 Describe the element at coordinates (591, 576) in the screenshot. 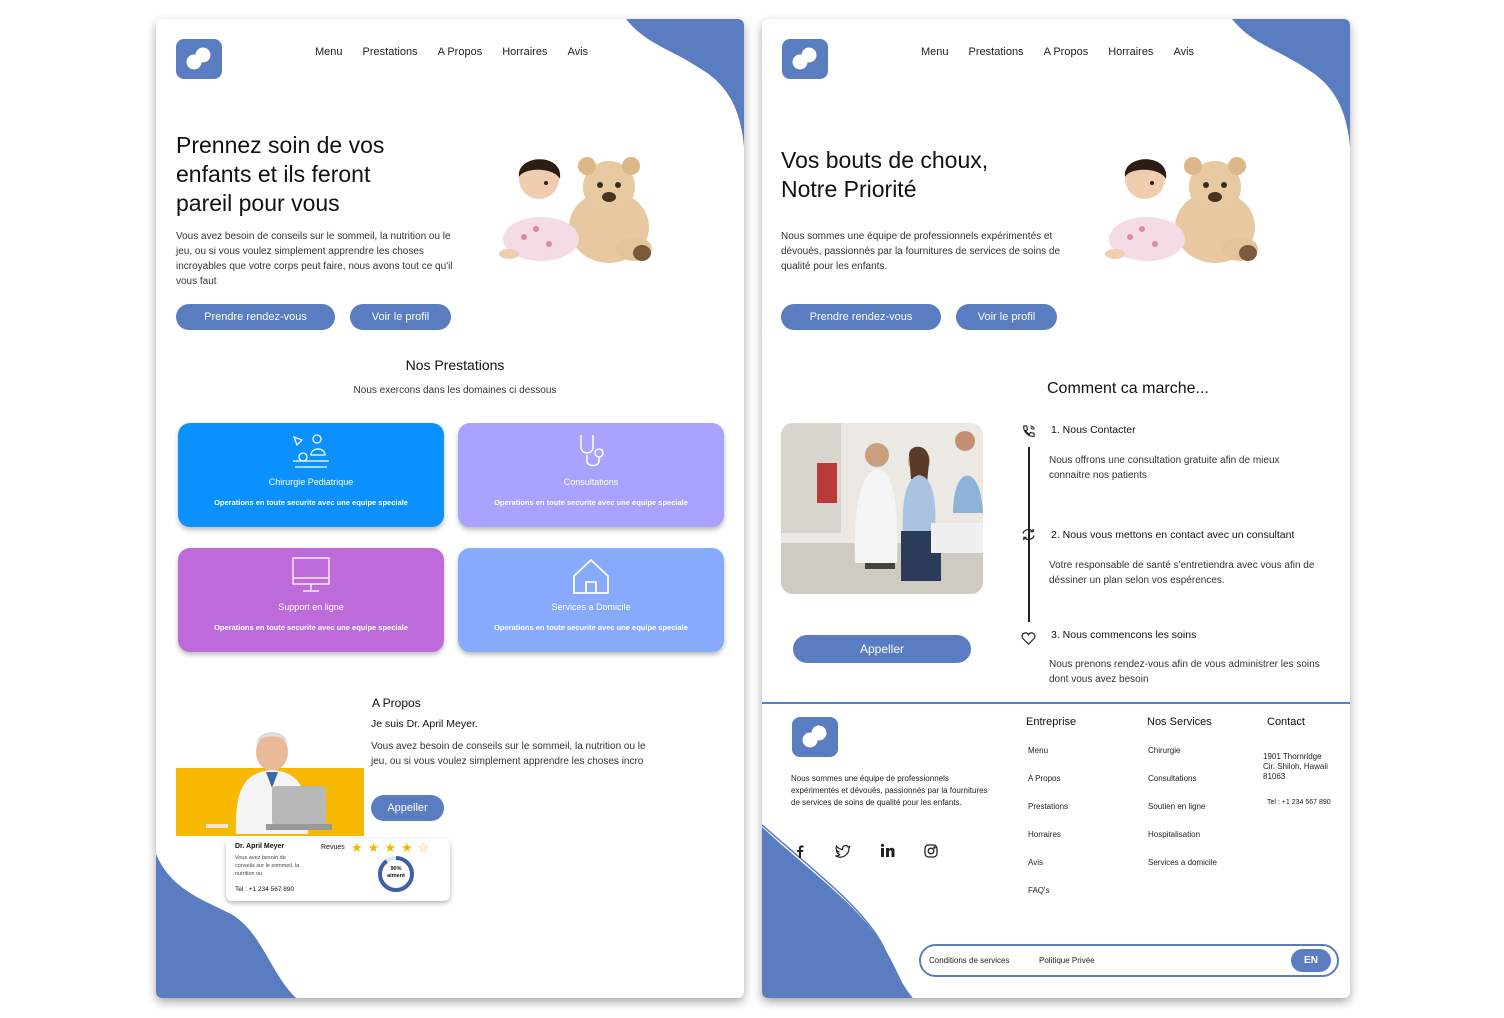

I see `home-icon` at that location.